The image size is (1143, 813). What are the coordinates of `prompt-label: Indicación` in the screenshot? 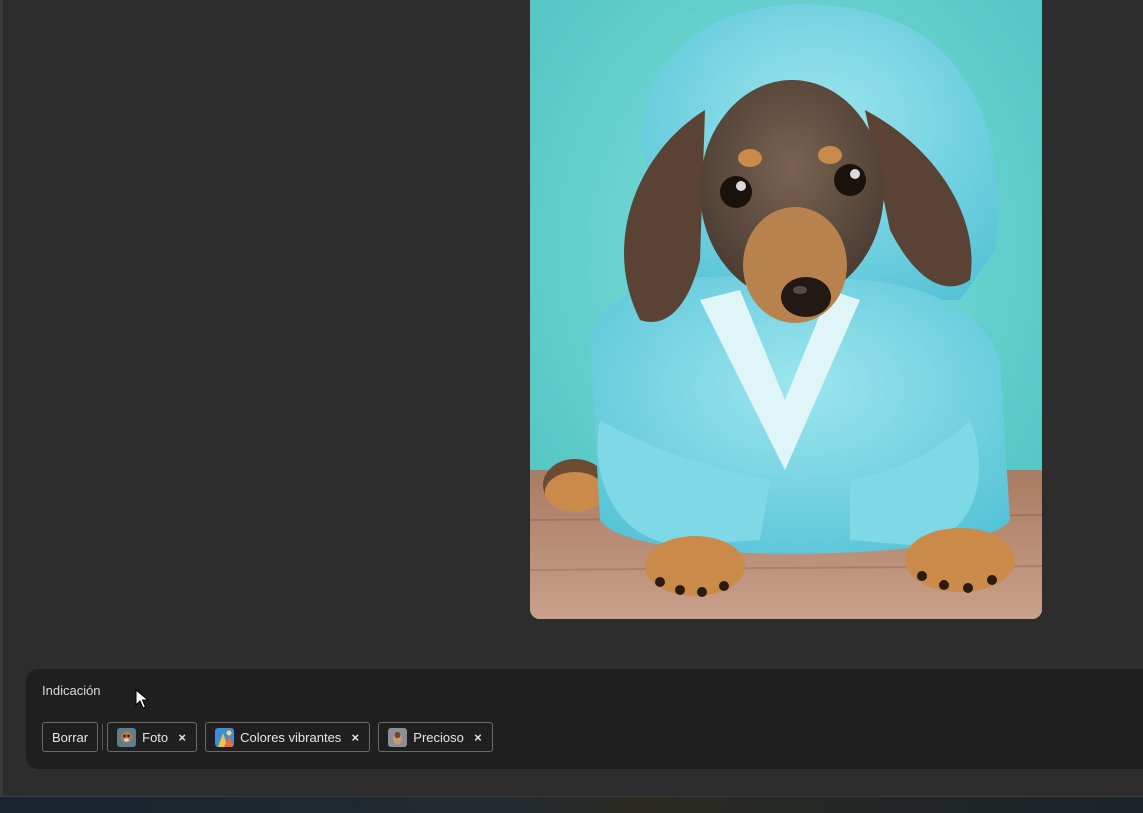 It's located at (71, 690).